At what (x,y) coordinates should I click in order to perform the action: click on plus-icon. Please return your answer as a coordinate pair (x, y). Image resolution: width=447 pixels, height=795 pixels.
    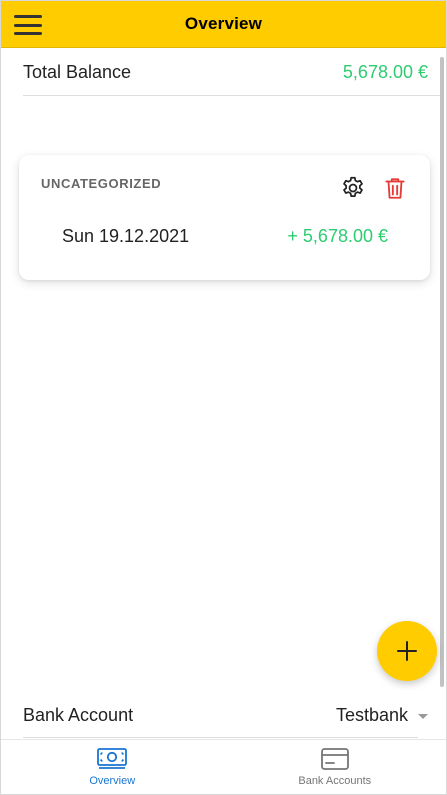
    Looking at the image, I should click on (407, 651).